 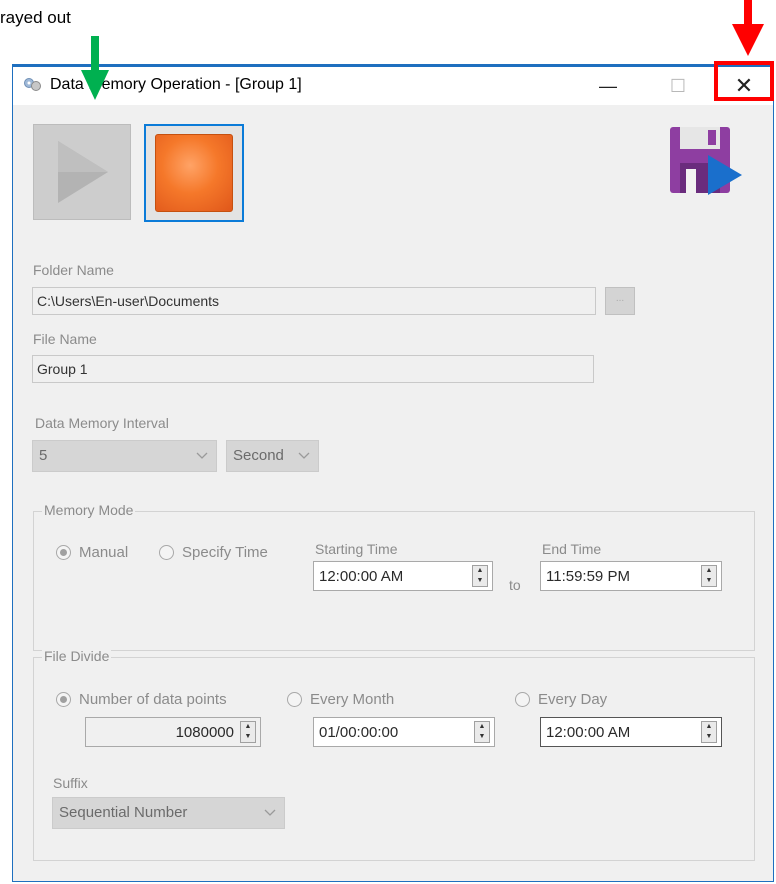 What do you see at coordinates (104, 552) in the screenshot?
I see `manual-label: Manual` at bounding box center [104, 552].